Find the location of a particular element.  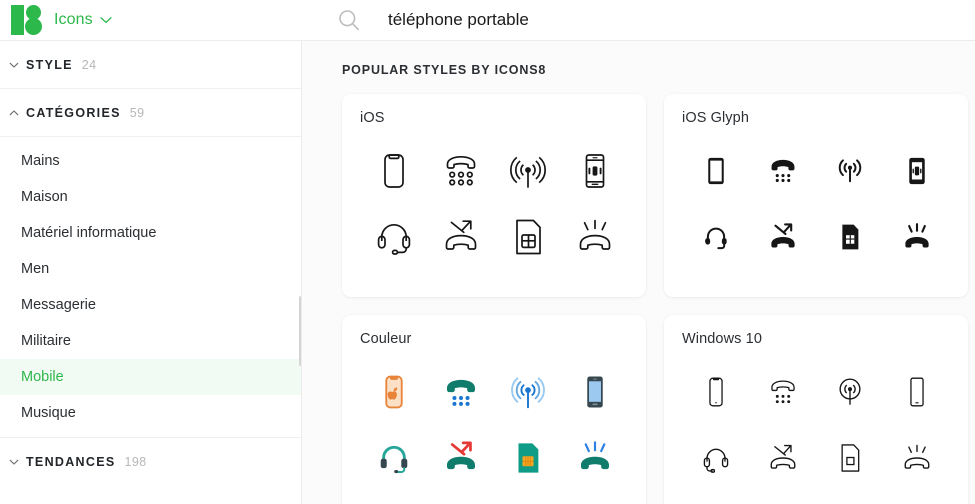

sidebar-item-maison: Maison is located at coordinates (150, 197).